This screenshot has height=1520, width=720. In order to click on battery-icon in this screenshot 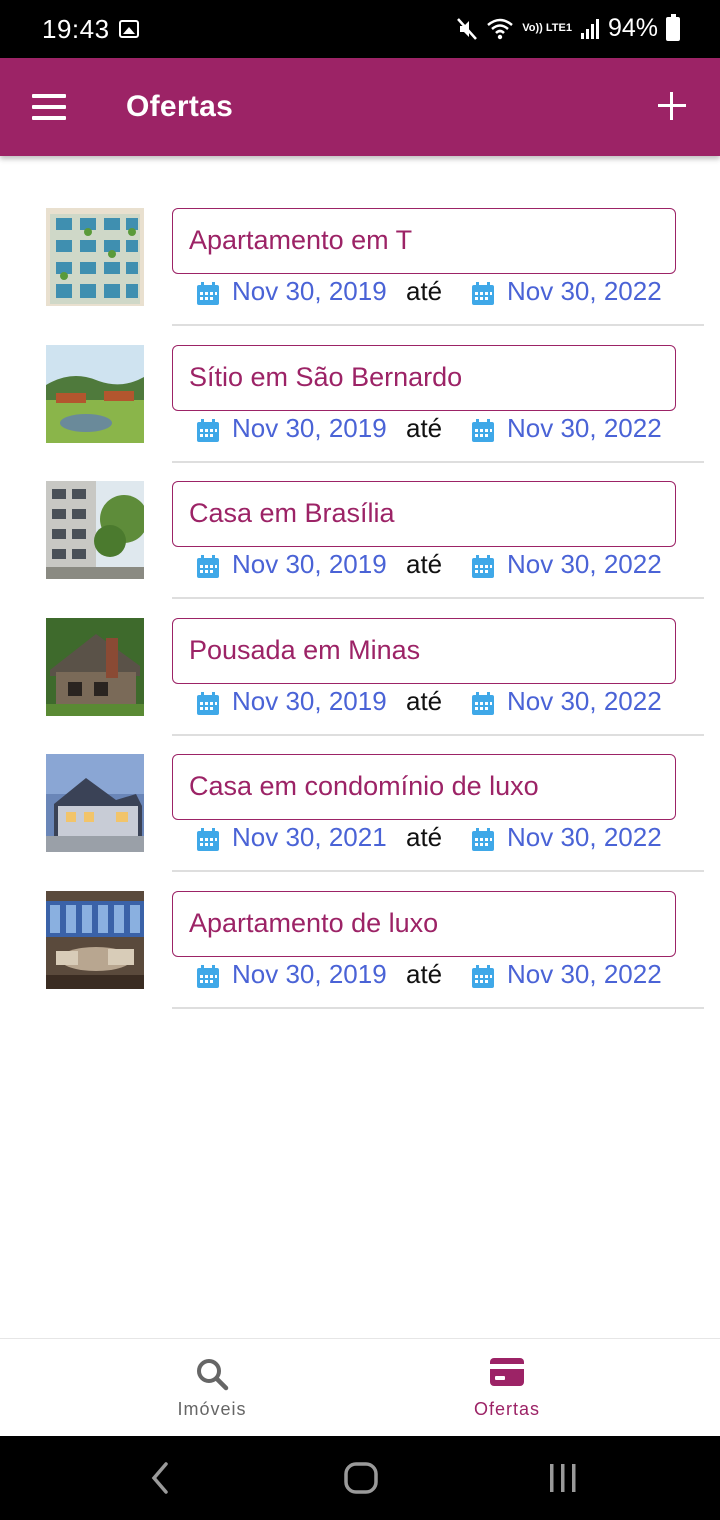, I will do `click(673, 27)`.